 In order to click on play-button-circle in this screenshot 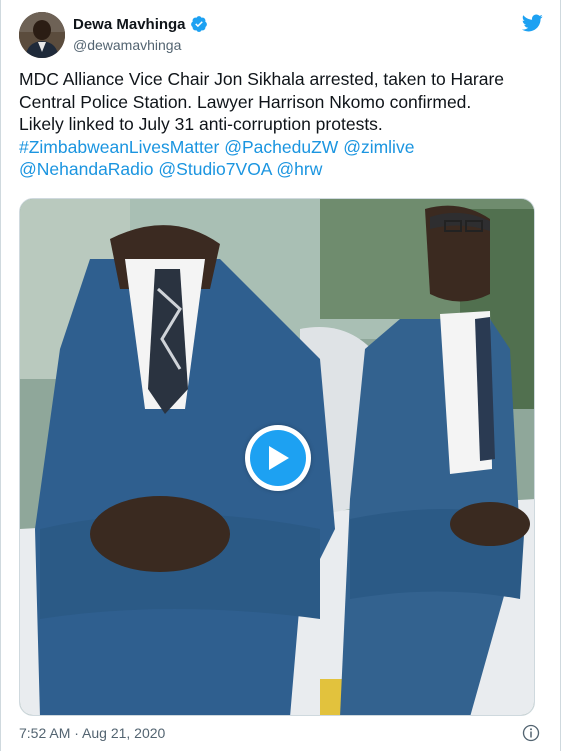, I will do `click(278, 458)`.